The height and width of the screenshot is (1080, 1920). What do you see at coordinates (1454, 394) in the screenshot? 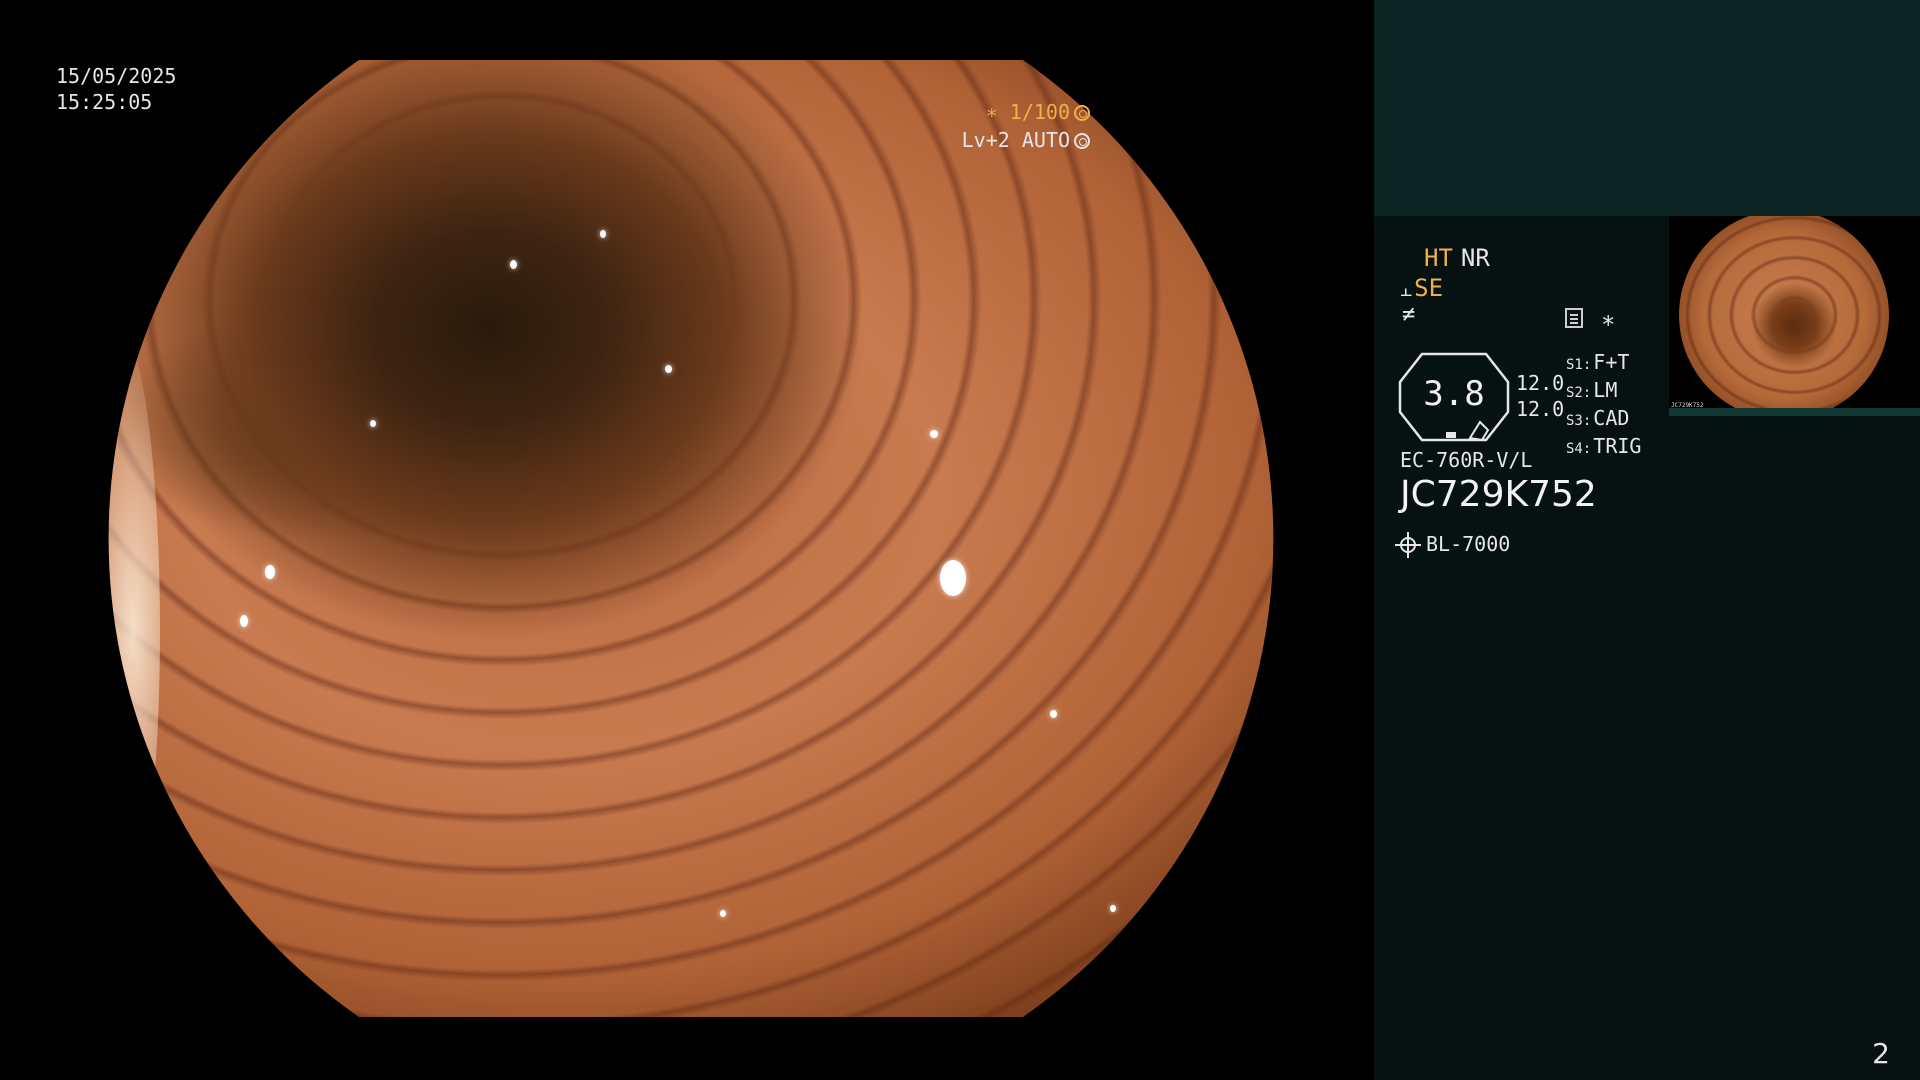
I see `zoom-value: 3.8` at bounding box center [1454, 394].